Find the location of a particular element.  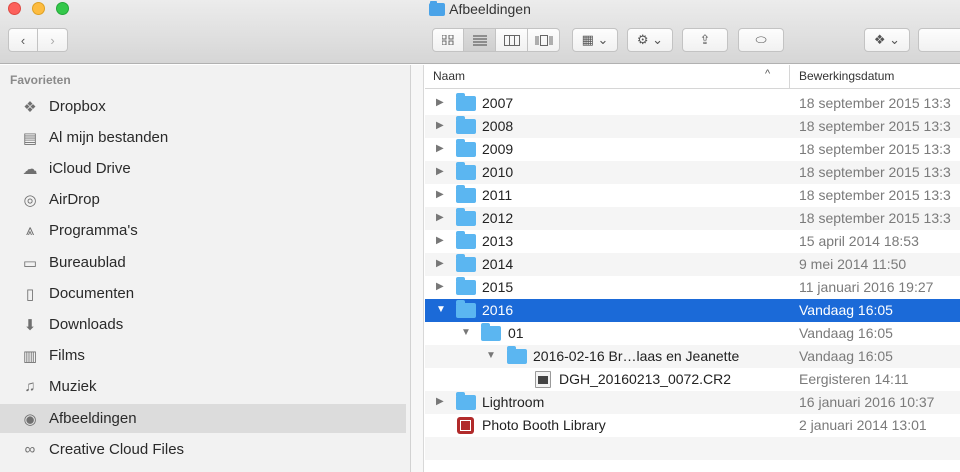

sidebar-item-creative-cloud: ∞ Creative Cloud Files is located at coordinates (203, 449).